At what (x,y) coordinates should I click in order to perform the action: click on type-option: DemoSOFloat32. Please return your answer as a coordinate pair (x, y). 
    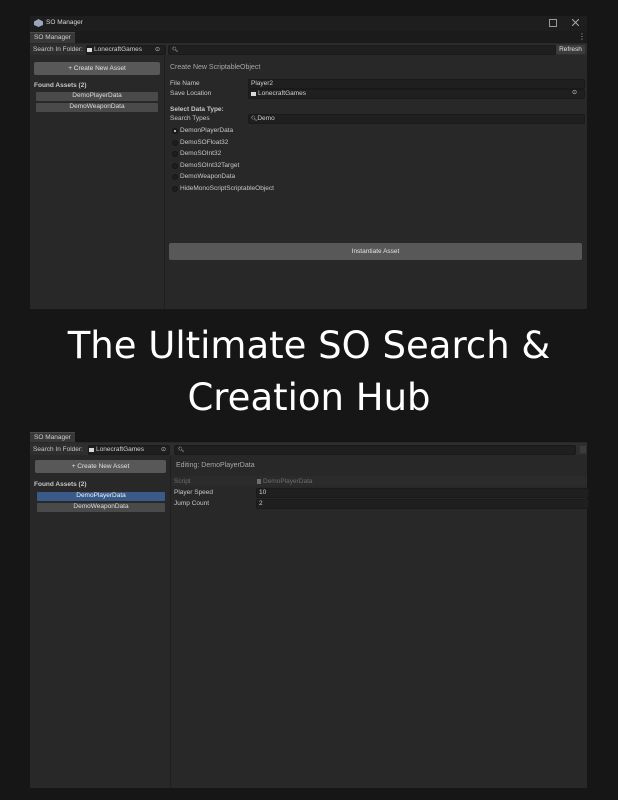
    Looking at the image, I should click on (322, 143).